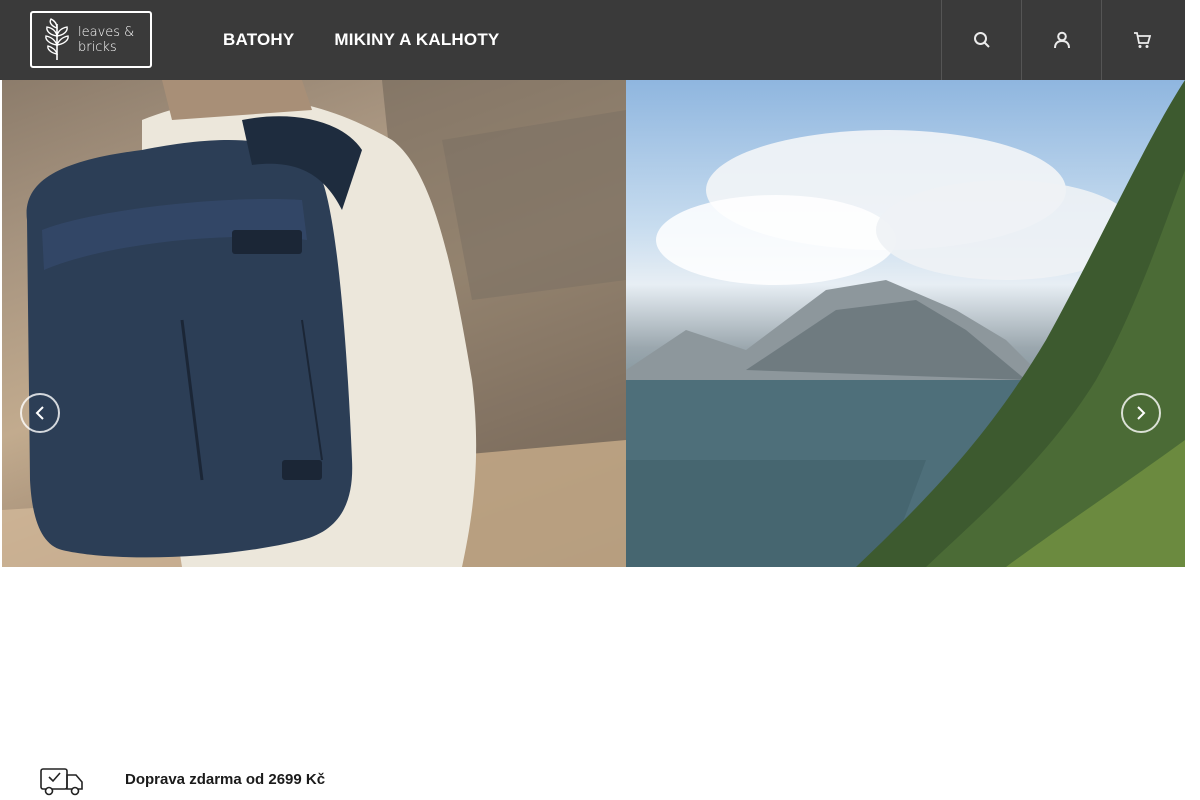 This screenshot has width=1200, height=800. What do you see at coordinates (97, 47) in the screenshot?
I see `logo-line-2: bricks` at bounding box center [97, 47].